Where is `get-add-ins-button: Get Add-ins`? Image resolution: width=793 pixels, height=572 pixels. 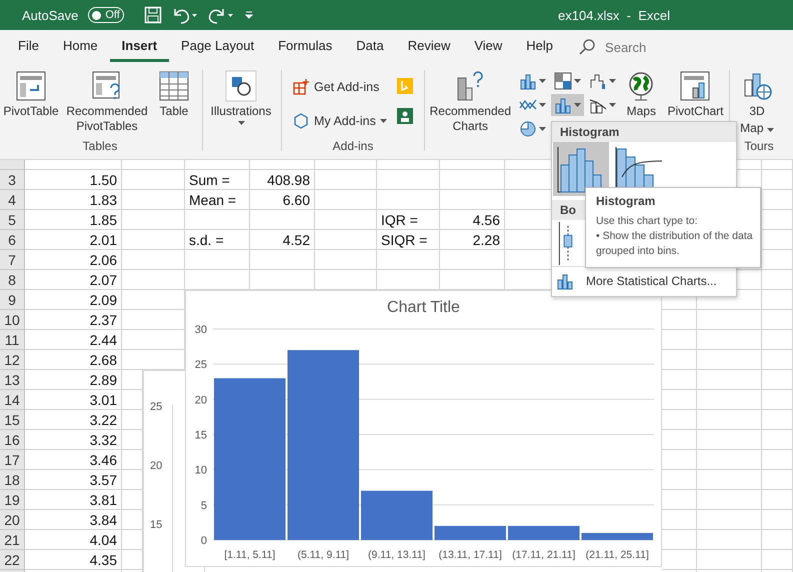
get-add-ins-button: Get Add-ins is located at coordinates (339, 87).